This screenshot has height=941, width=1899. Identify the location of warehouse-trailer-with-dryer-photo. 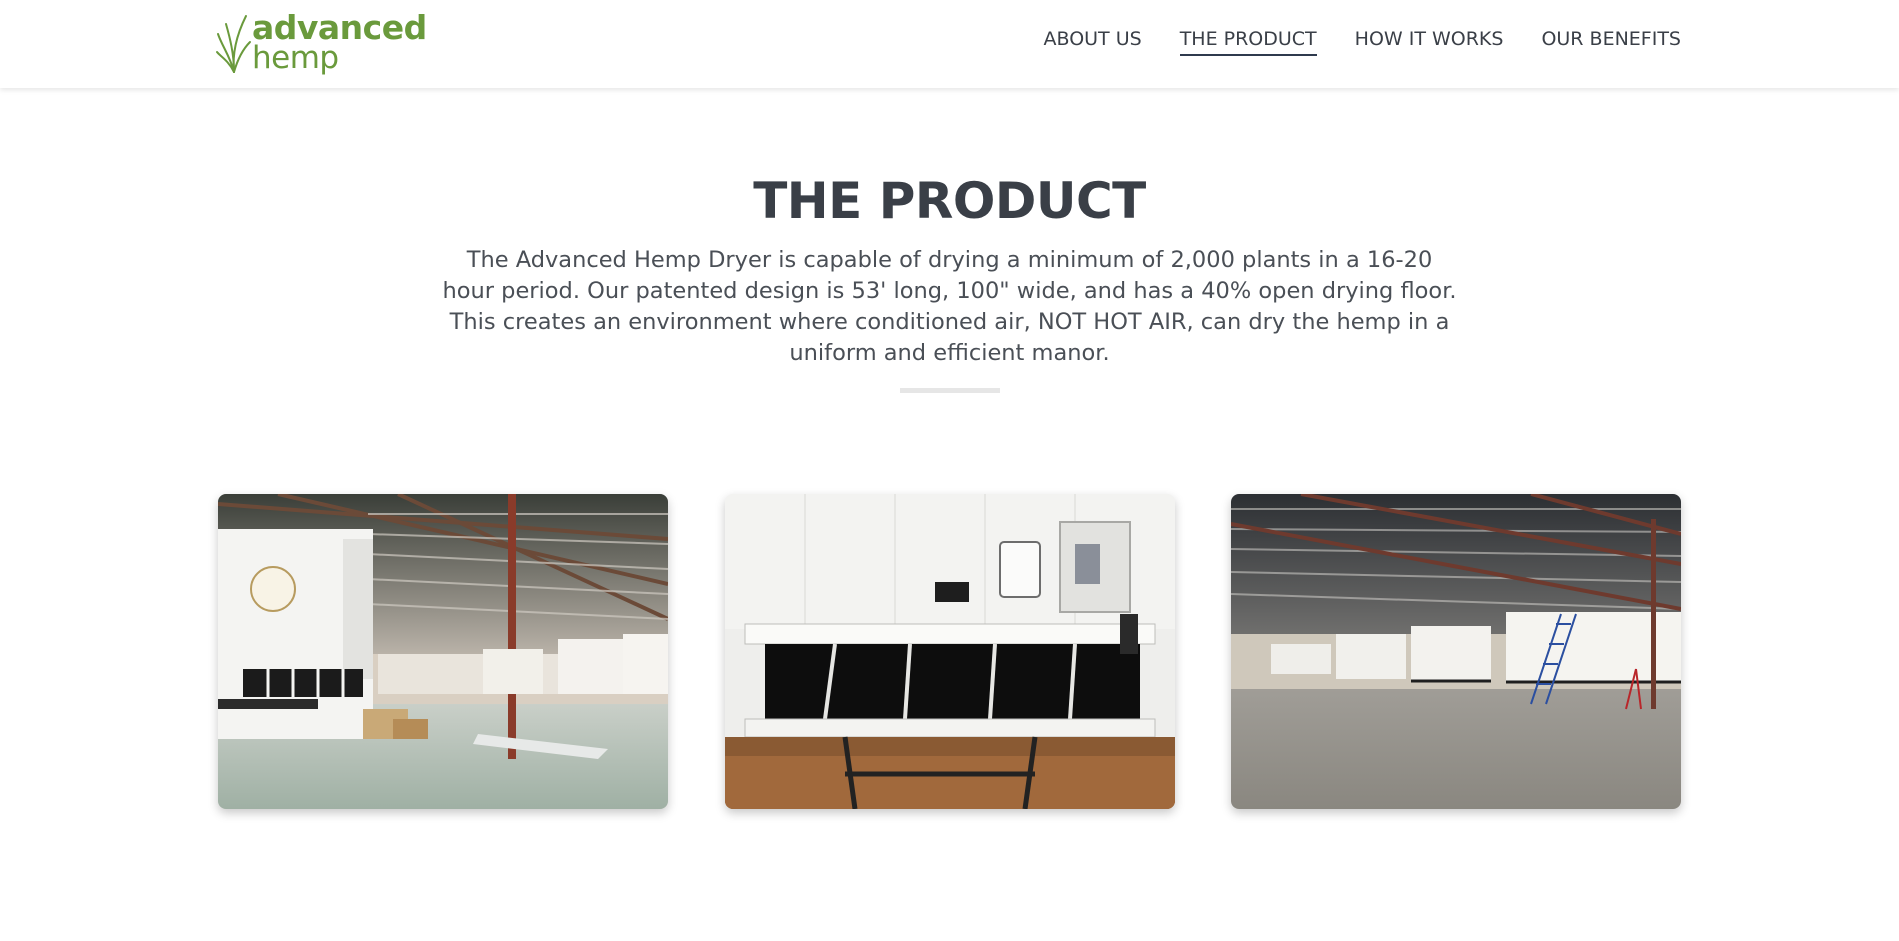
(443, 651).